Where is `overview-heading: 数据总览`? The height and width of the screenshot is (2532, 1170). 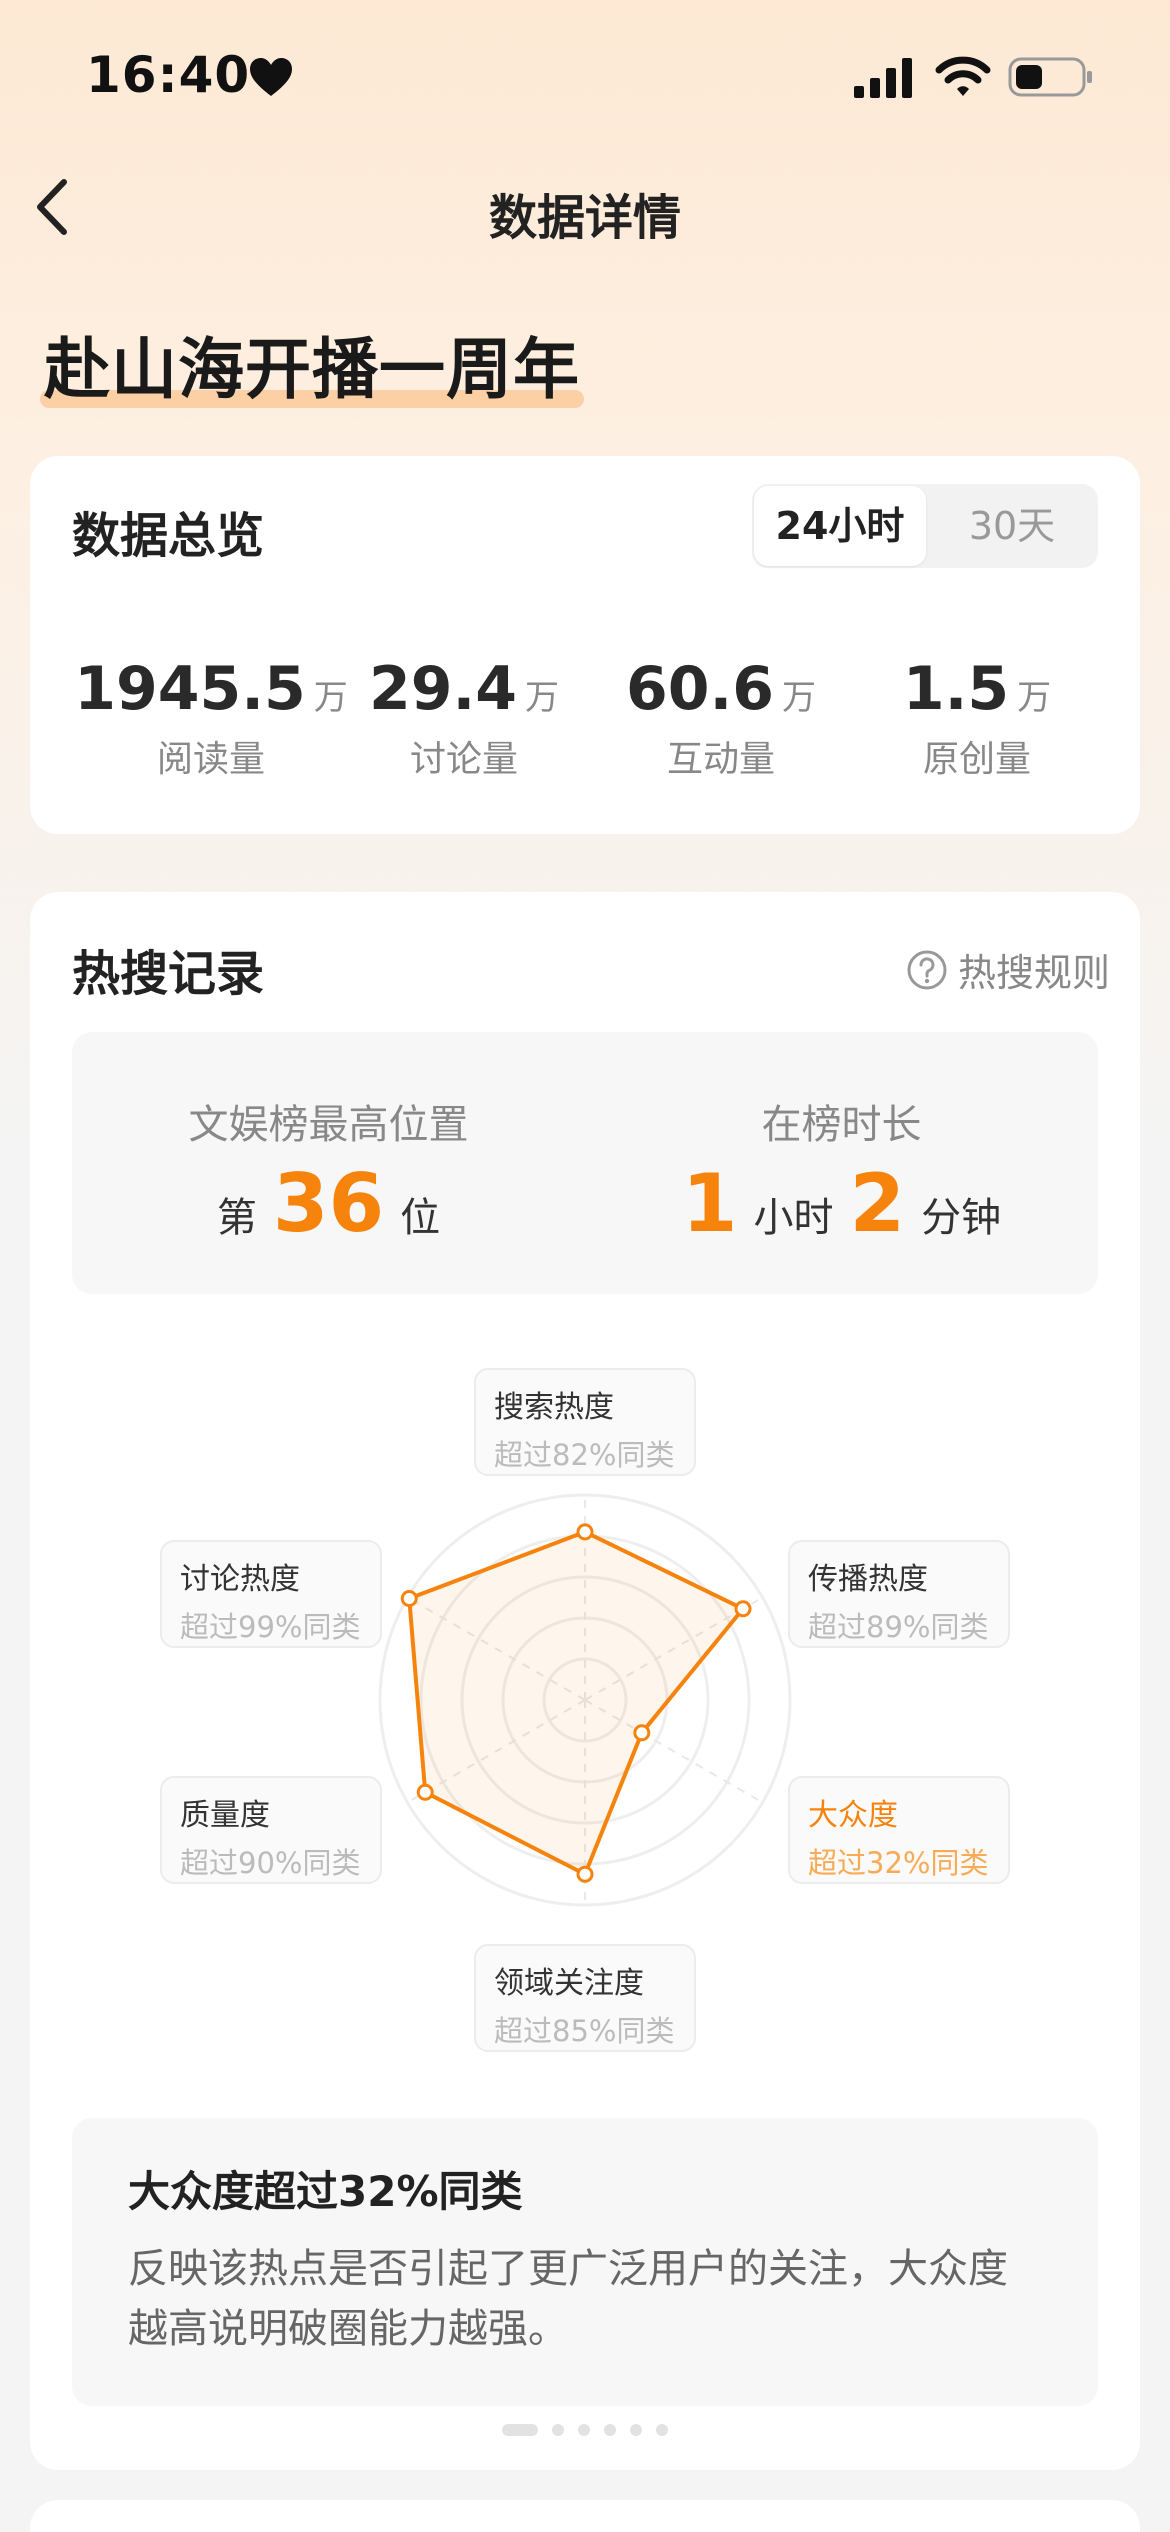
overview-heading: 数据总览 is located at coordinates (168, 536).